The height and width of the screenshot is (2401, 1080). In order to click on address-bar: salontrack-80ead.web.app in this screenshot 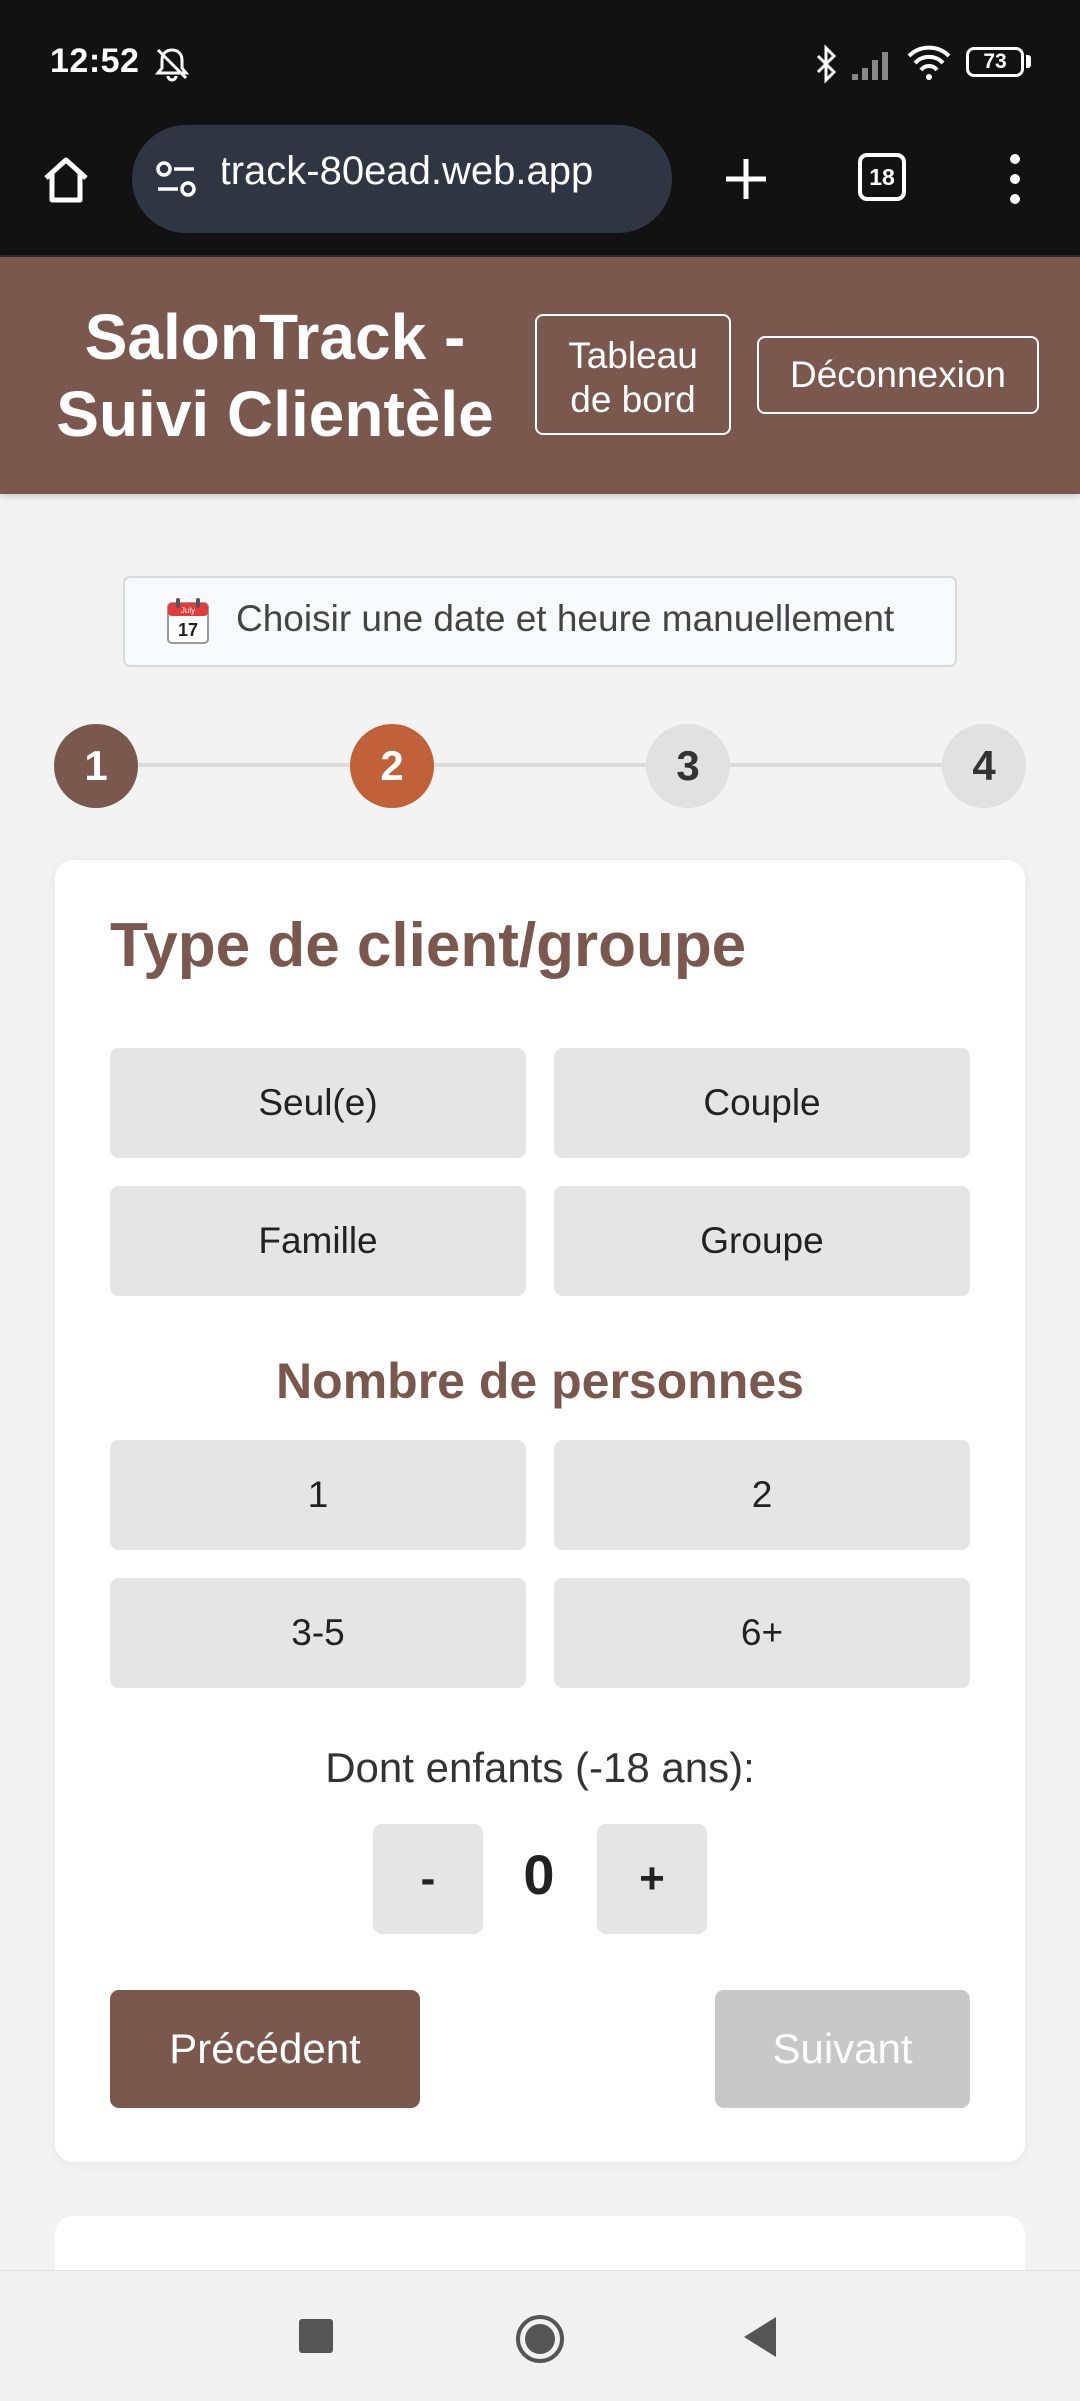, I will do `click(402, 179)`.